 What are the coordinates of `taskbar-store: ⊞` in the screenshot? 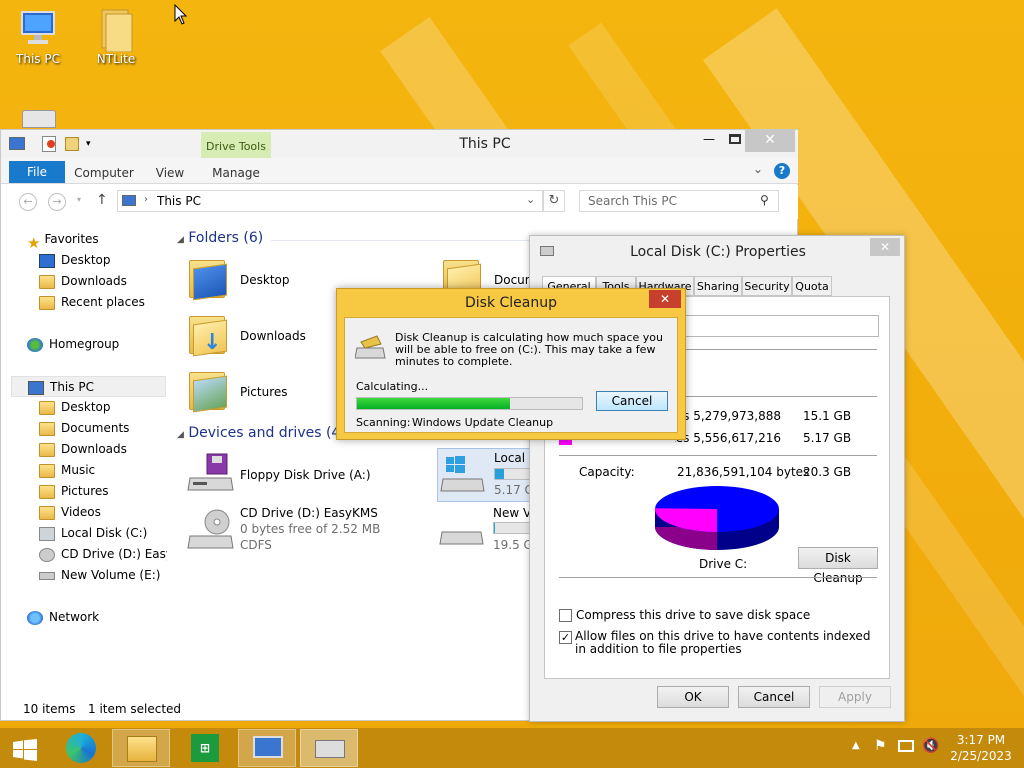 It's located at (205, 748).